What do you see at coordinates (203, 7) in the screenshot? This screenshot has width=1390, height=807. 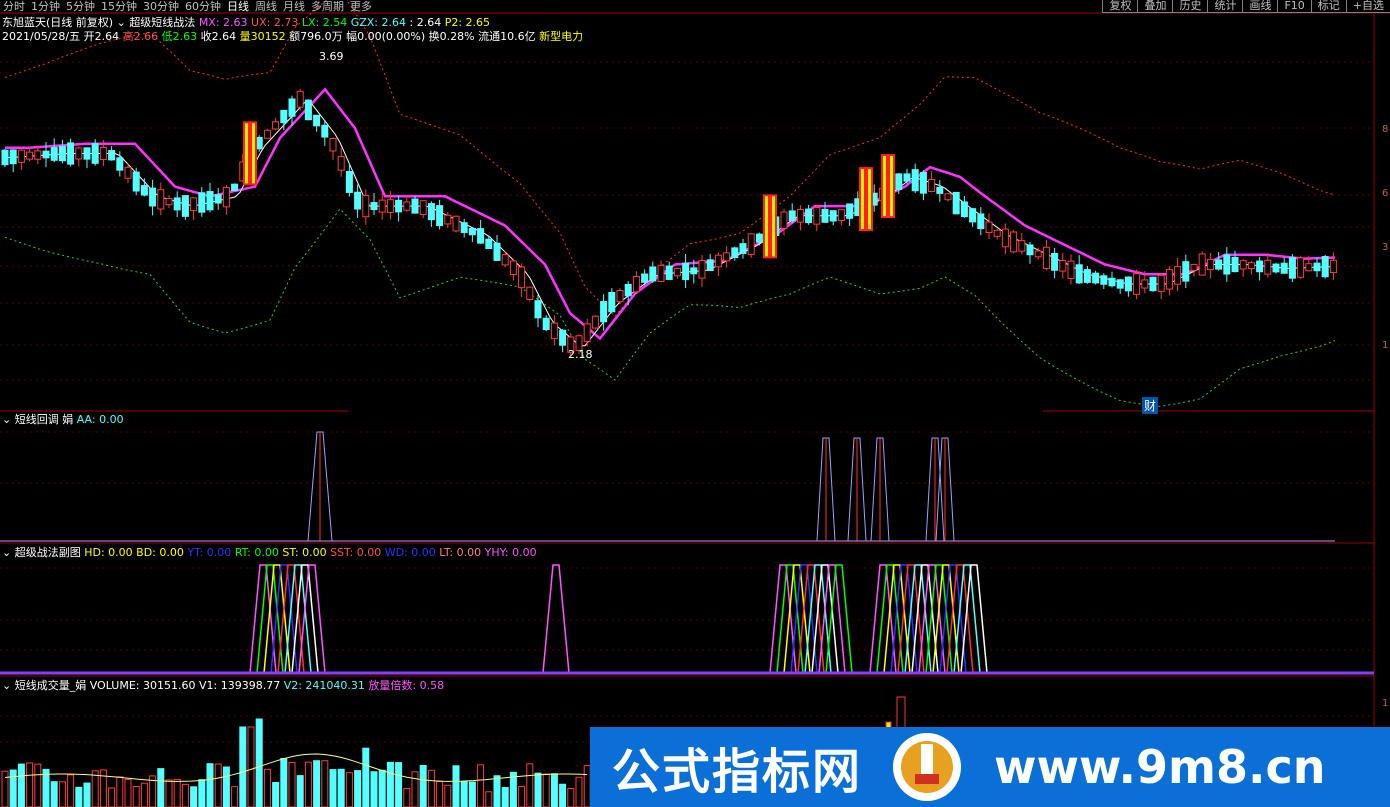 I see `period-tab: 60分钟` at bounding box center [203, 7].